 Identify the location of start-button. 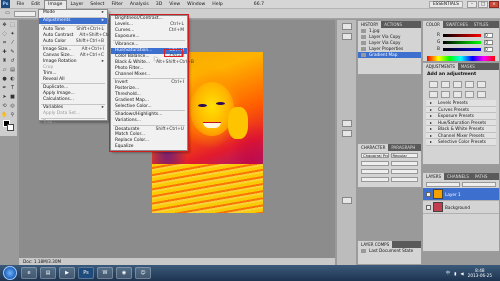
(10, 273).